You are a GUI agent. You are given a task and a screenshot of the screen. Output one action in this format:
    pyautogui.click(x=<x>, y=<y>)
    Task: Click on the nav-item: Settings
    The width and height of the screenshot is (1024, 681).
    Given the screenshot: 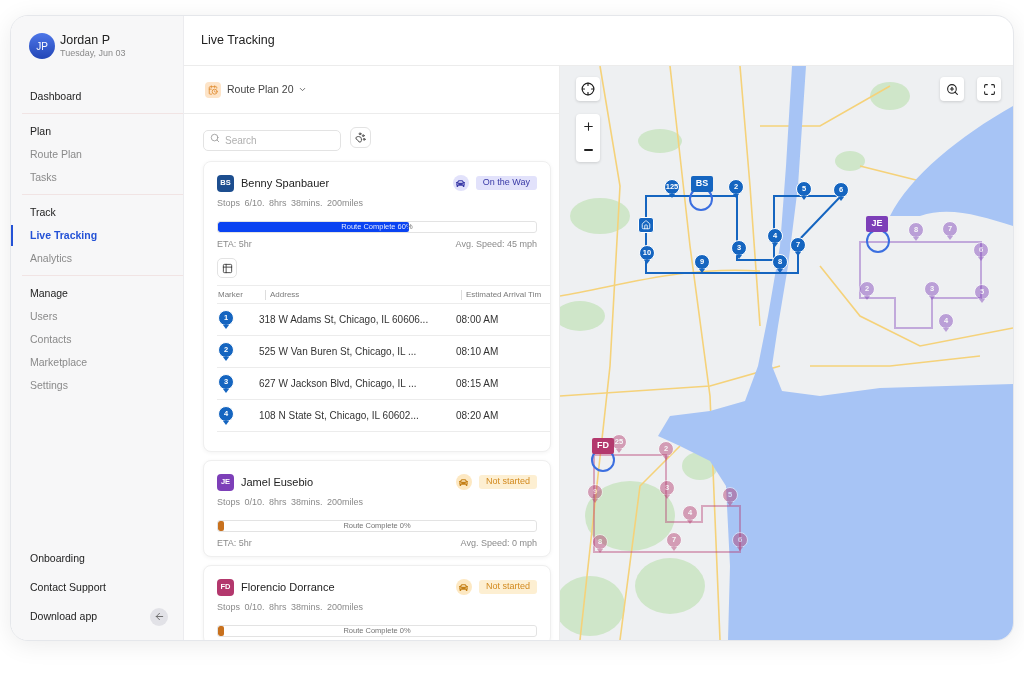 What is the action you would take?
    pyautogui.click(x=97, y=385)
    